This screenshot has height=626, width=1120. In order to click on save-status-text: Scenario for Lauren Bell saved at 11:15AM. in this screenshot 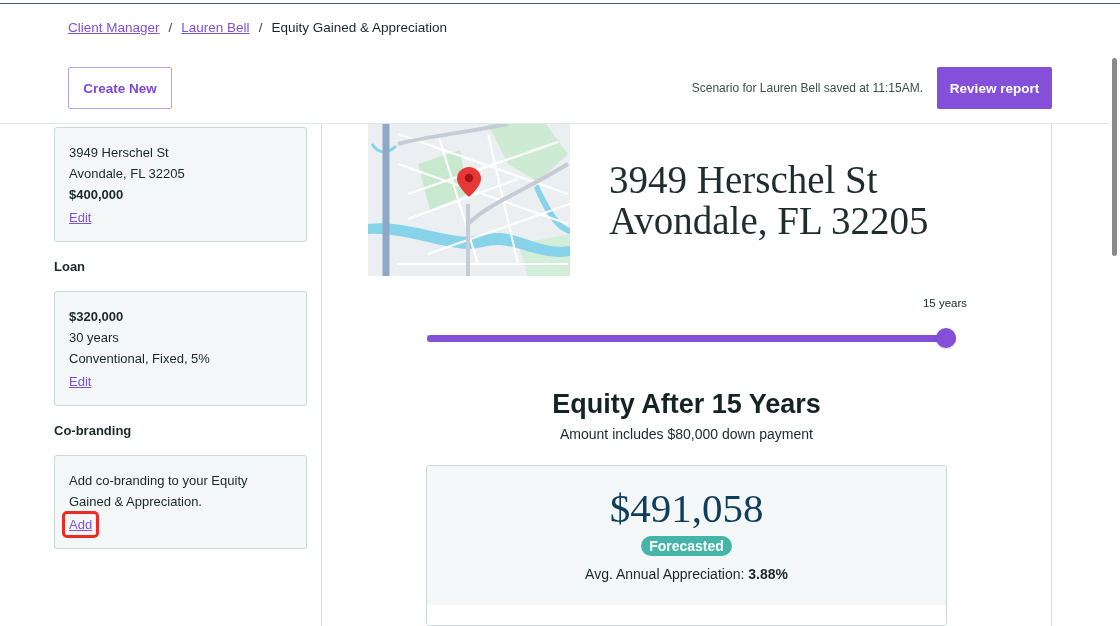, I will do `click(807, 88)`.